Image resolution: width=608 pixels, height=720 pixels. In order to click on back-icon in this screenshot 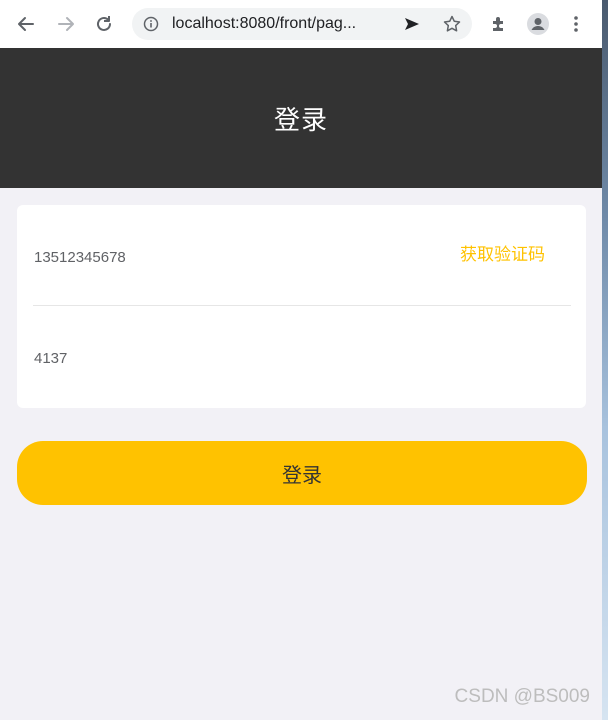, I will do `click(26, 24)`.